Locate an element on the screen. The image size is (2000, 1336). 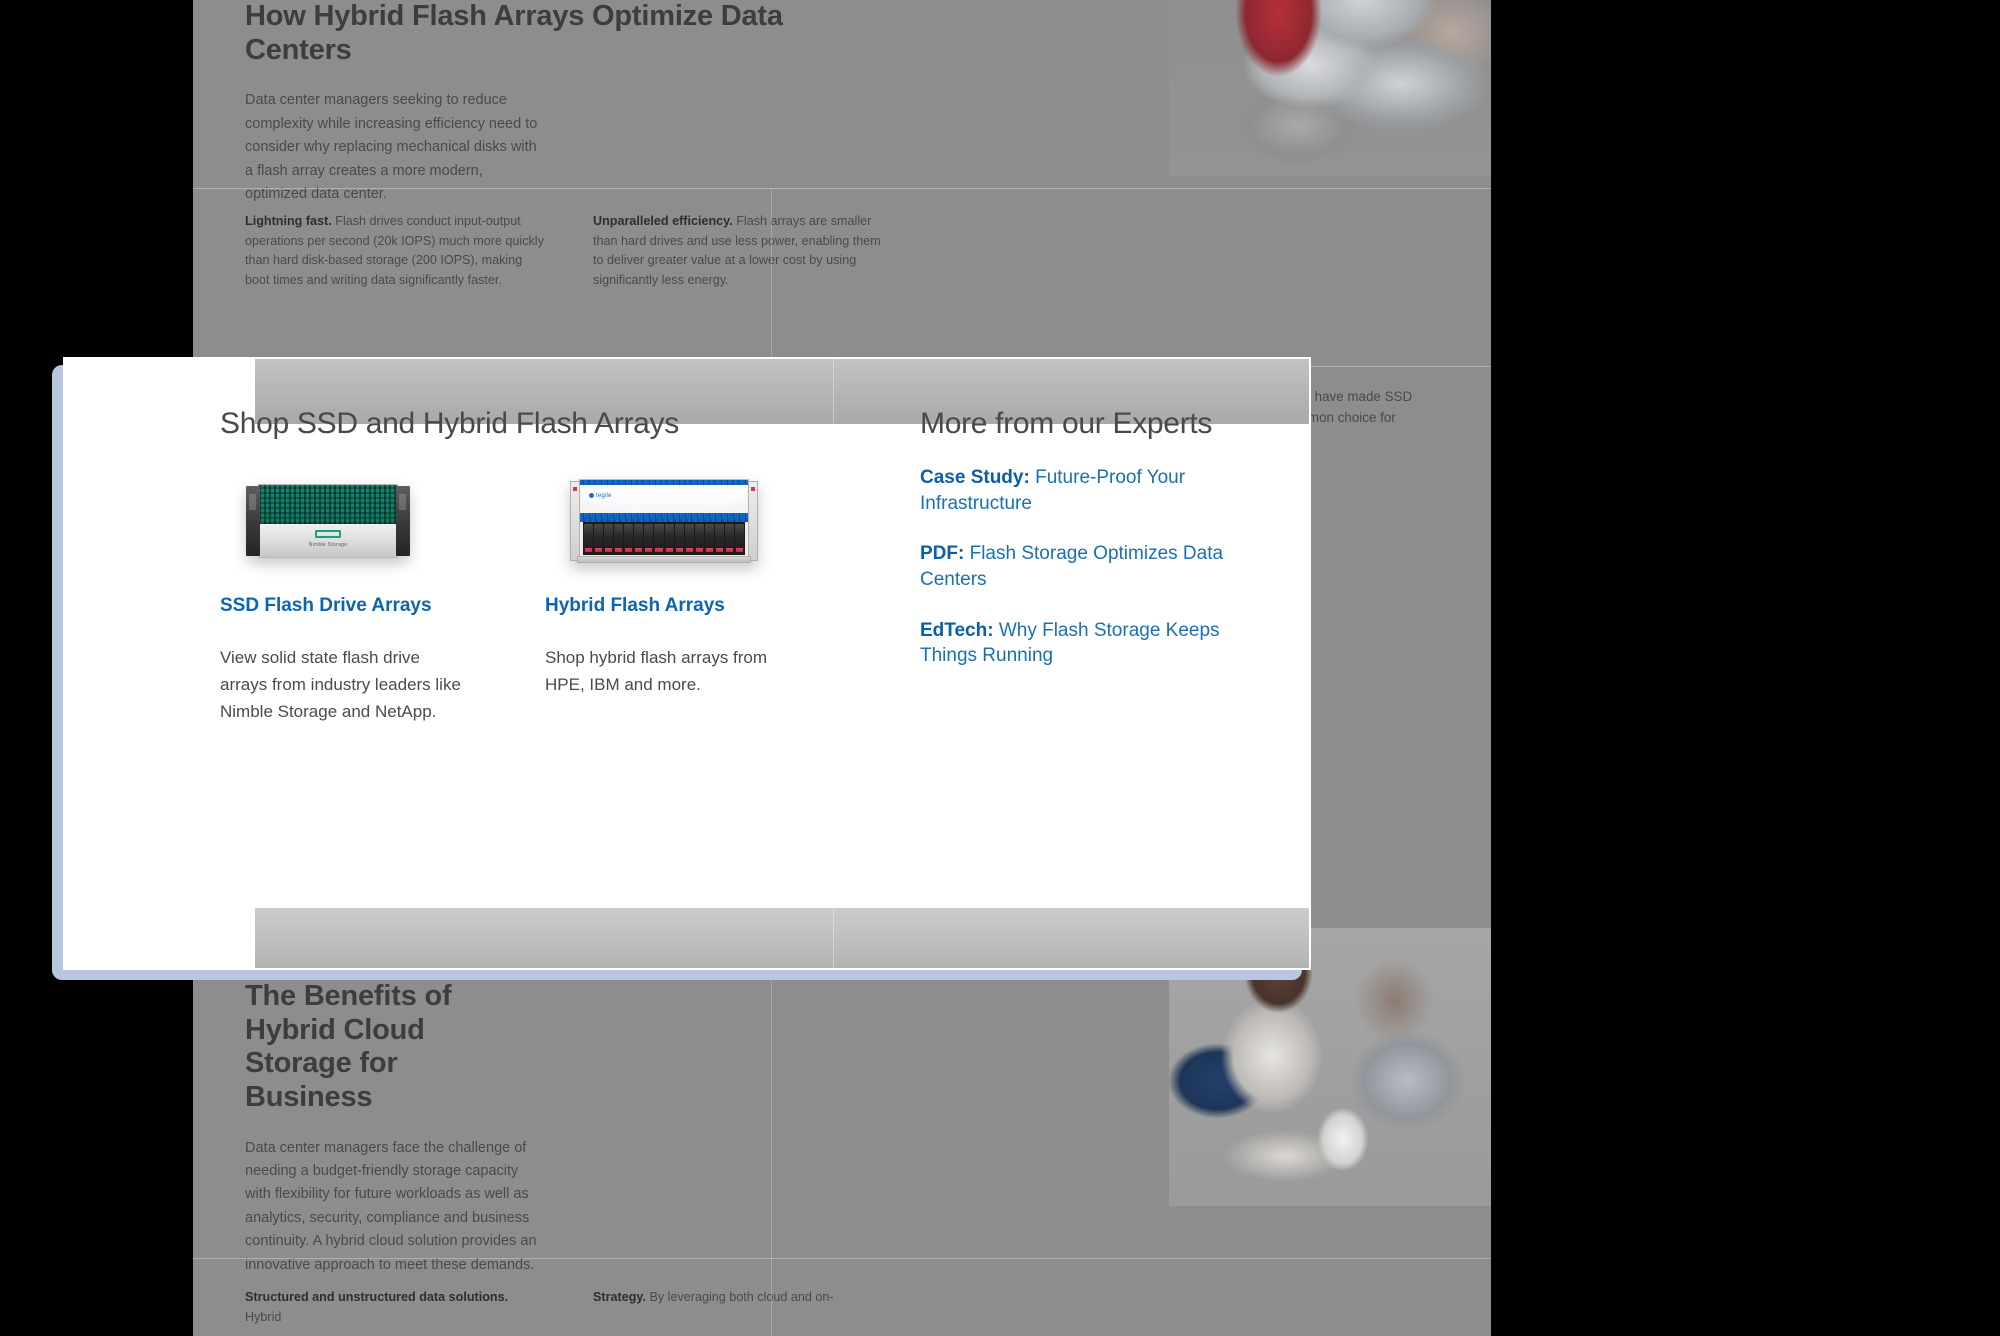
people-with-laptops-photo is located at coordinates (1330, 88).